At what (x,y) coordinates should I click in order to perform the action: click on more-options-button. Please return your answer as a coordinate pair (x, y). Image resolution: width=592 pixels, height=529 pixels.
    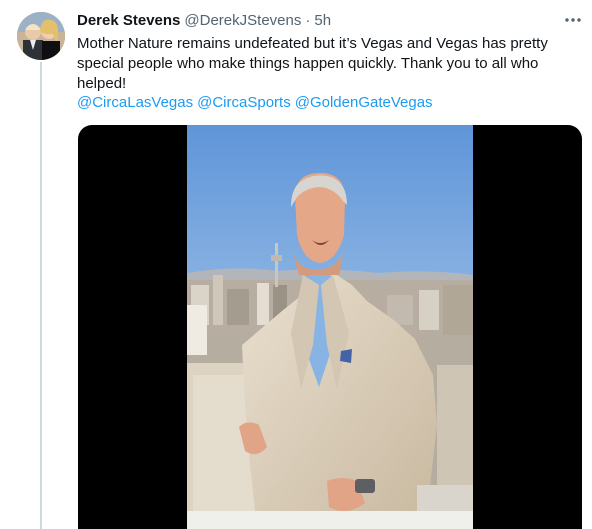
    Looking at the image, I should click on (573, 20).